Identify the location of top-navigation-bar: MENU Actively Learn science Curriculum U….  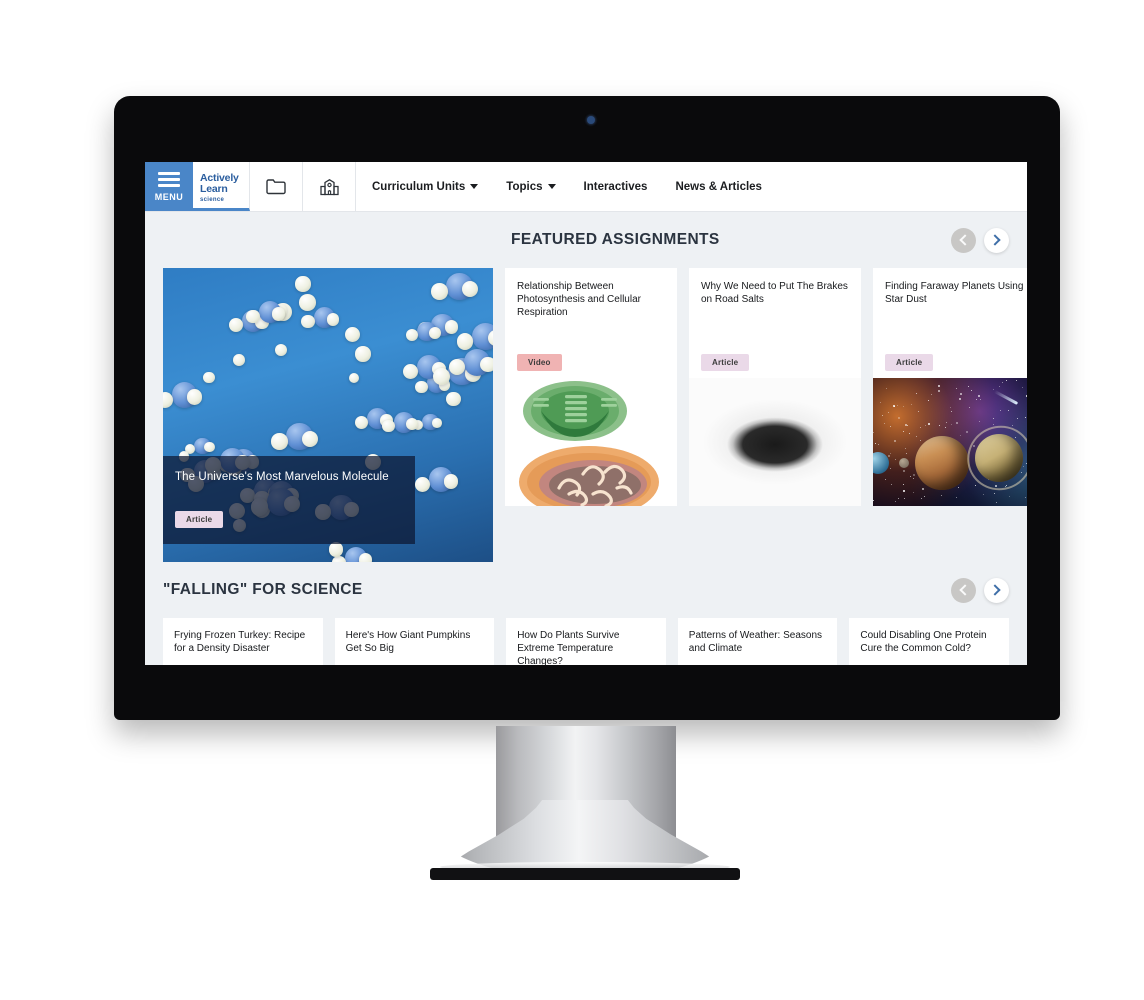
(586, 187).